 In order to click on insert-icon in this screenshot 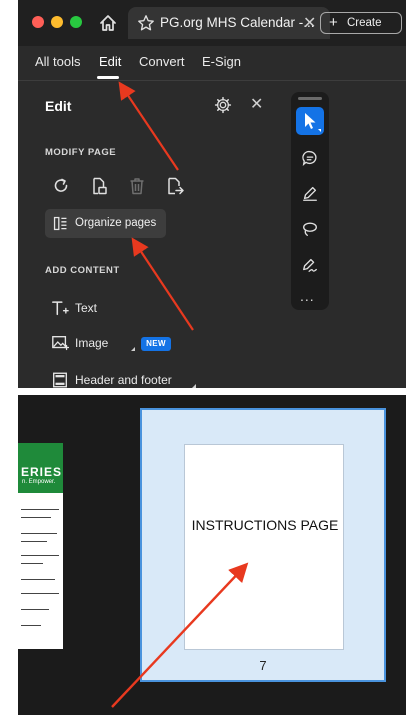, I will do `click(175, 186)`.